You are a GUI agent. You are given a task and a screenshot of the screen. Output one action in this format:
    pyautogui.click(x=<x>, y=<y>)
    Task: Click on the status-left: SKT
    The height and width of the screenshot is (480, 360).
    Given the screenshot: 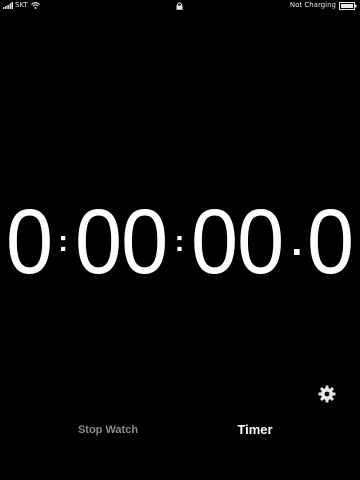 What is the action you would take?
    pyautogui.click(x=21, y=5)
    